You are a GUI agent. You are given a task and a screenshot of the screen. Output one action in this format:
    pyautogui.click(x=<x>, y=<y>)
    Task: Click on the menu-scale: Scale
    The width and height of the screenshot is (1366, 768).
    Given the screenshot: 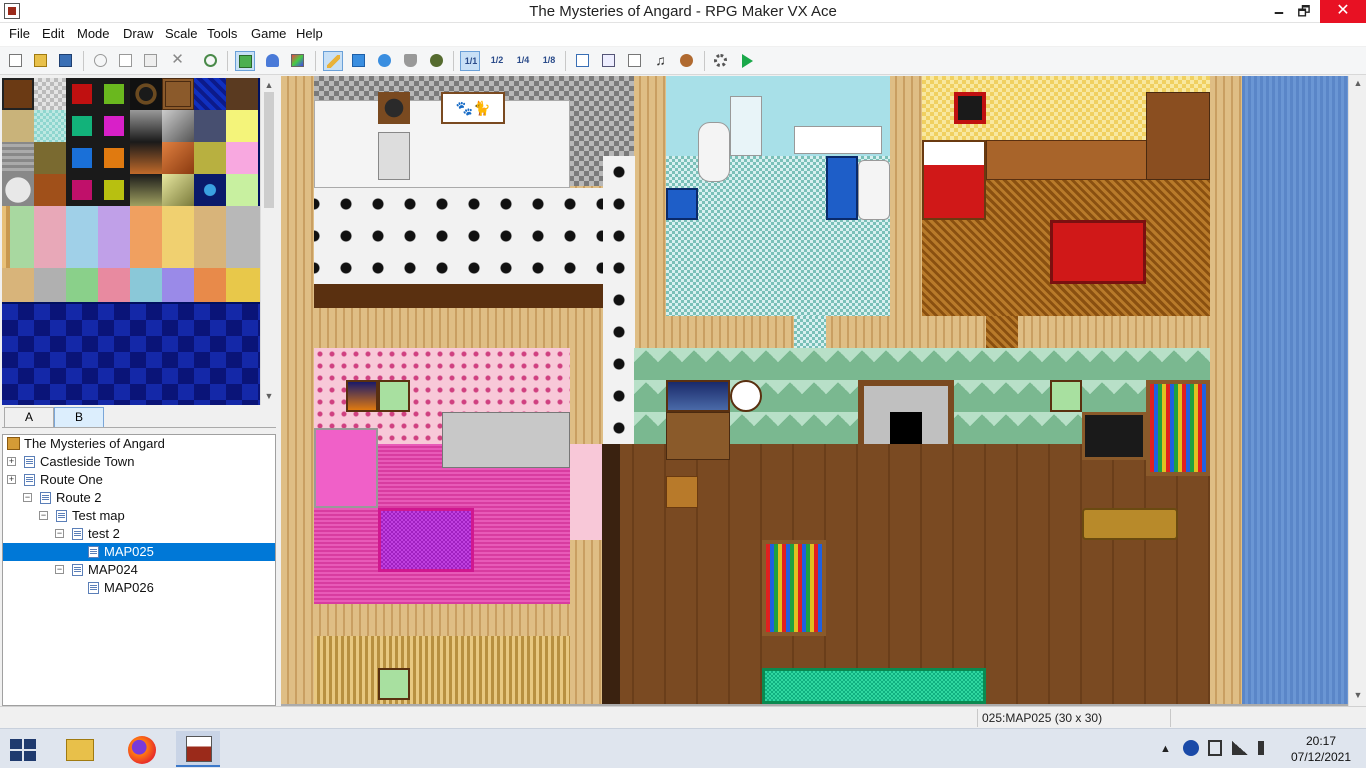 What is the action you would take?
    pyautogui.click(x=181, y=33)
    